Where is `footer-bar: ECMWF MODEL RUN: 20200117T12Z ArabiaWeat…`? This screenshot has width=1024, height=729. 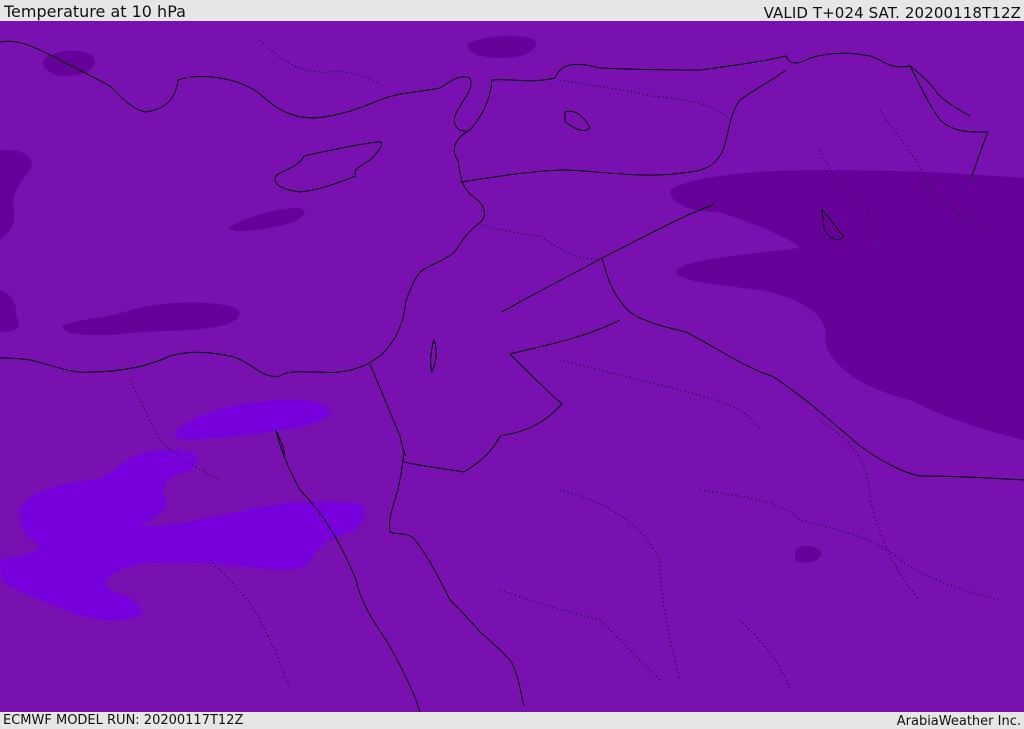
footer-bar: ECMWF MODEL RUN: 20200117T12Z ArabiaWeat… is located at coordinates (512, 720).